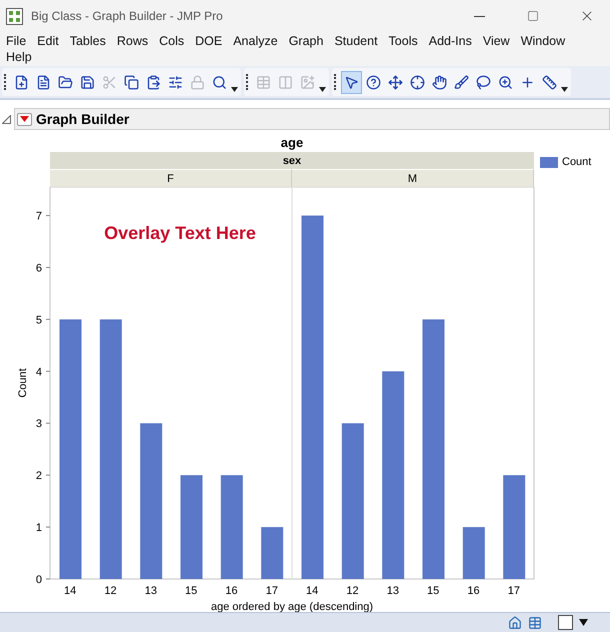  What do you see at coordinates (359, 41) in the screenshot?
I see `menu-item: Student` at bounding box center [359, 41].